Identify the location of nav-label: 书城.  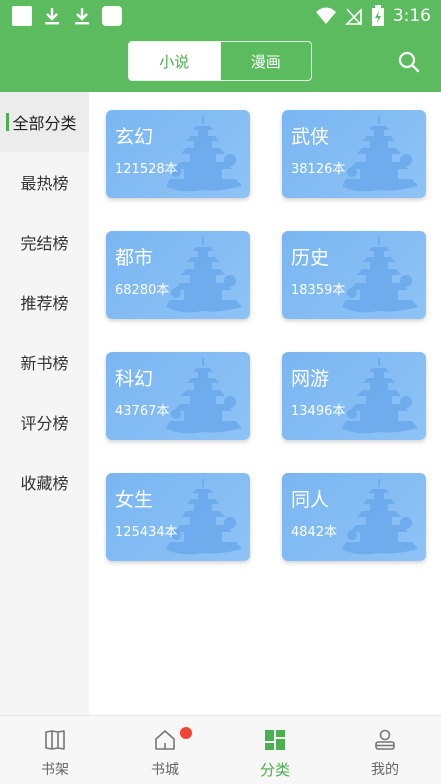
(165, 770).